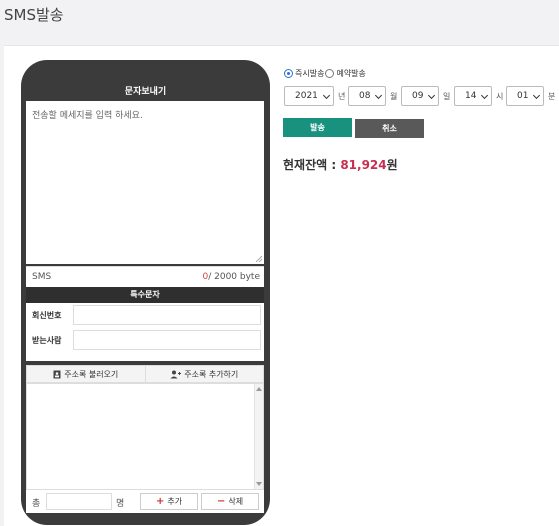 Image resolution: width=559 pixels, height=526 pixels. What do you see at coordinates (342, 96) in the screenshot?
I see `year-unit: 년` at bounding box center [342, 96].